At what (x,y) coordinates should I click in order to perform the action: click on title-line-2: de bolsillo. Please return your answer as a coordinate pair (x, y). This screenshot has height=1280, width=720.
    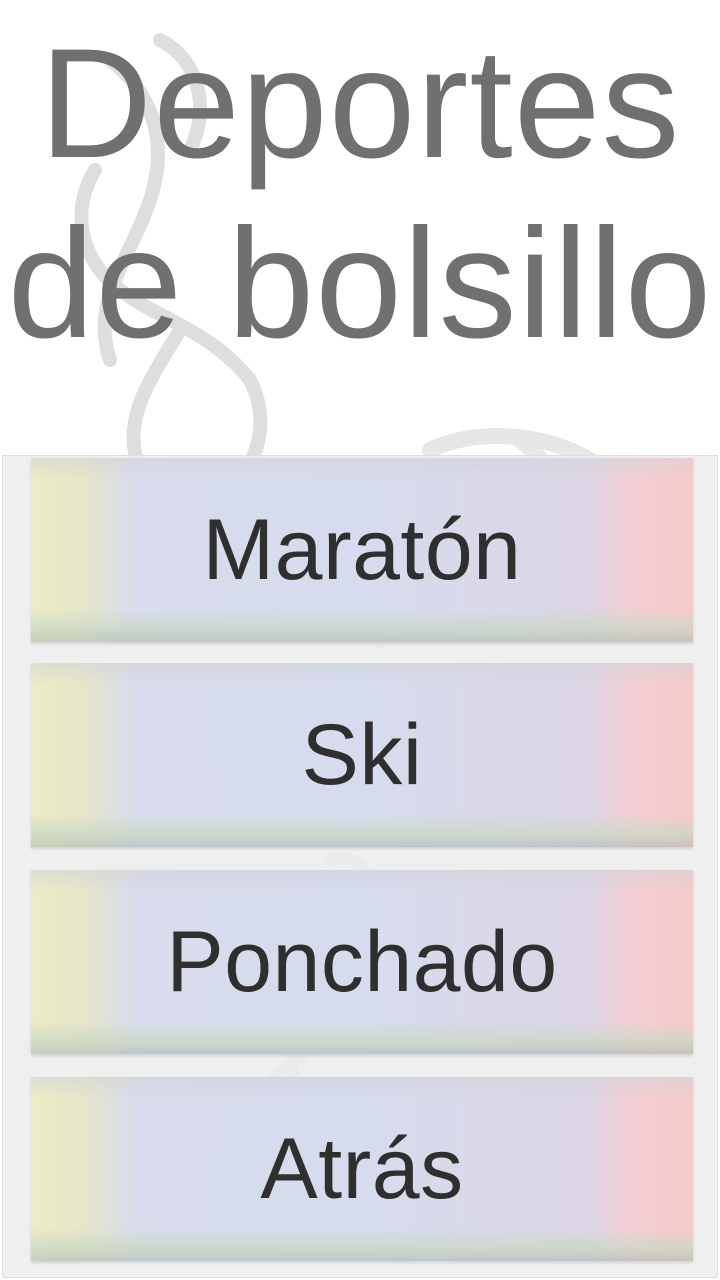
    Looking at the image, I should click on (360, 284).